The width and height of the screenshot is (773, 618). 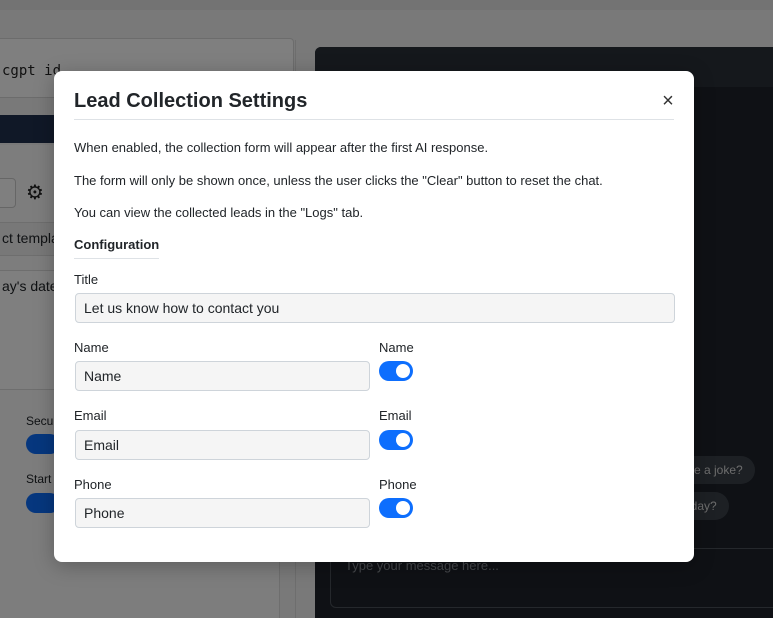 What do you see at coordinates (668, 101) in the screenshot?
I see `close-icon: ×` at bounding box center [668, 101].